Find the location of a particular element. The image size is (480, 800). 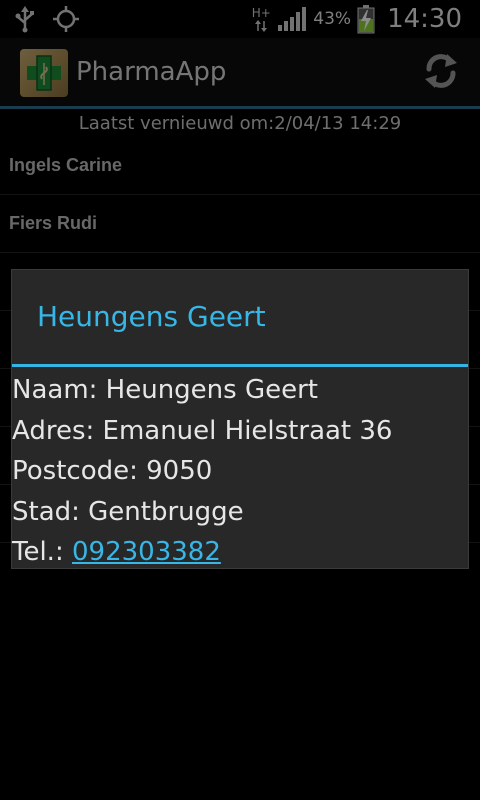

name-line: Naam: Heungens Geert is located at coordinates (165, 390).